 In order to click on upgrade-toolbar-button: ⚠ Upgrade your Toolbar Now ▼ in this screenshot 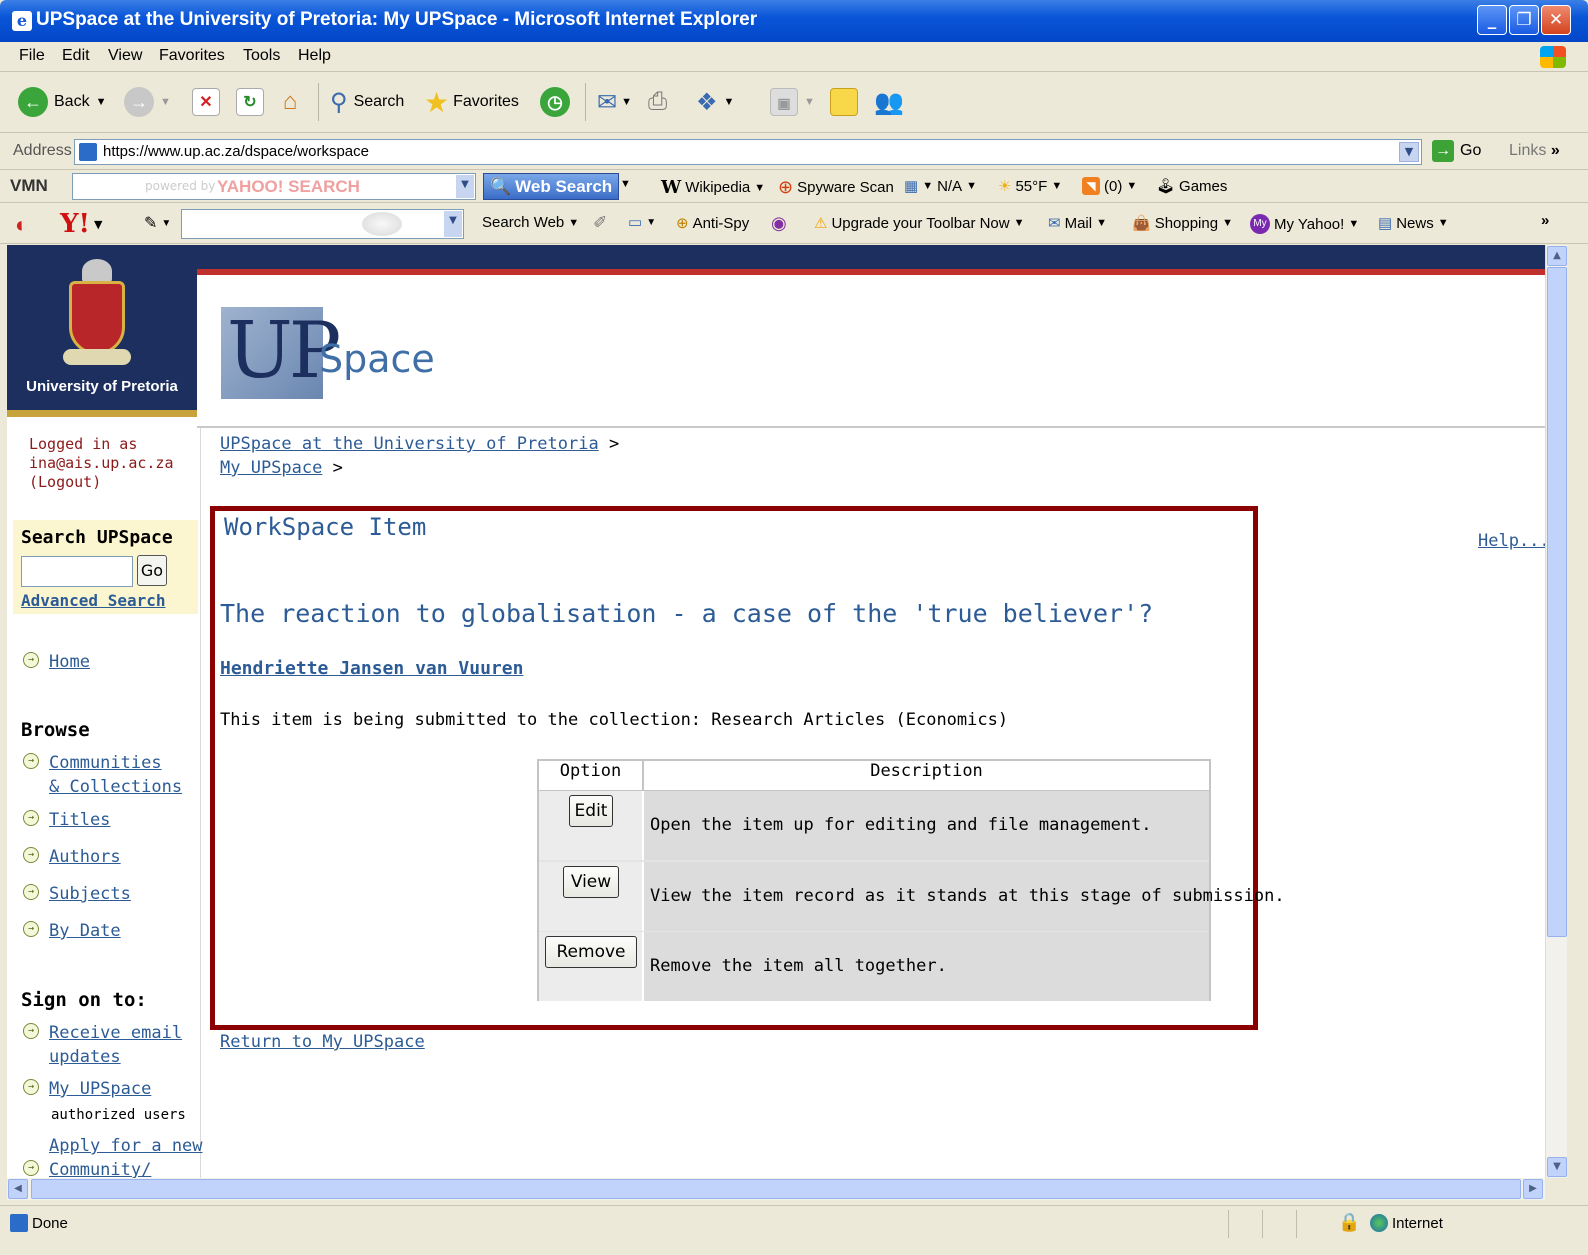, I will do `click(919, 223)`.